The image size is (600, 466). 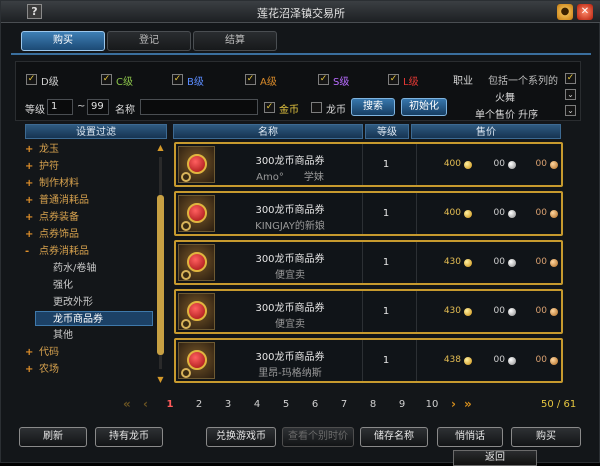 What do you see at coordinates (315, 404) in the screenshot?
I see `page-link-6: 6` at bounding box center [315, 404].